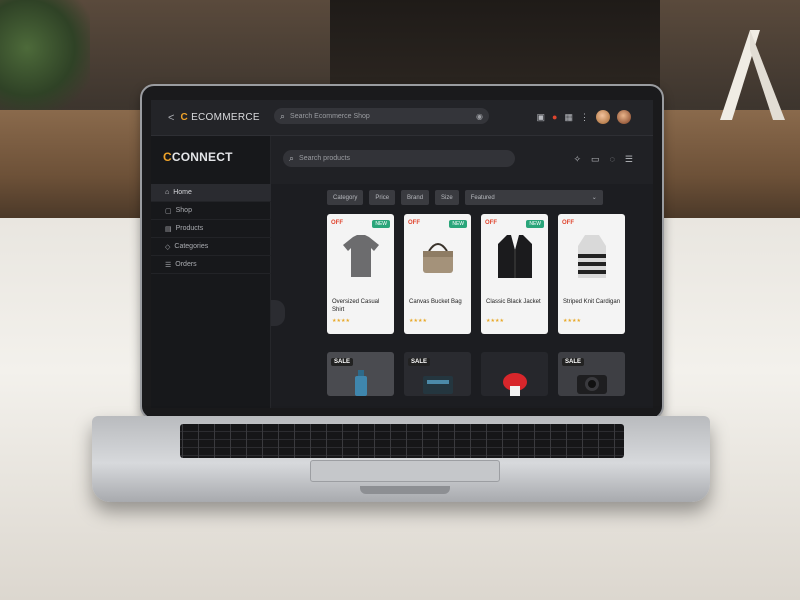 The width and height of the screenshot is (800, 600). Describe the element at coordinates (603, 117) in the screenshot. I see `avatar` at that location.